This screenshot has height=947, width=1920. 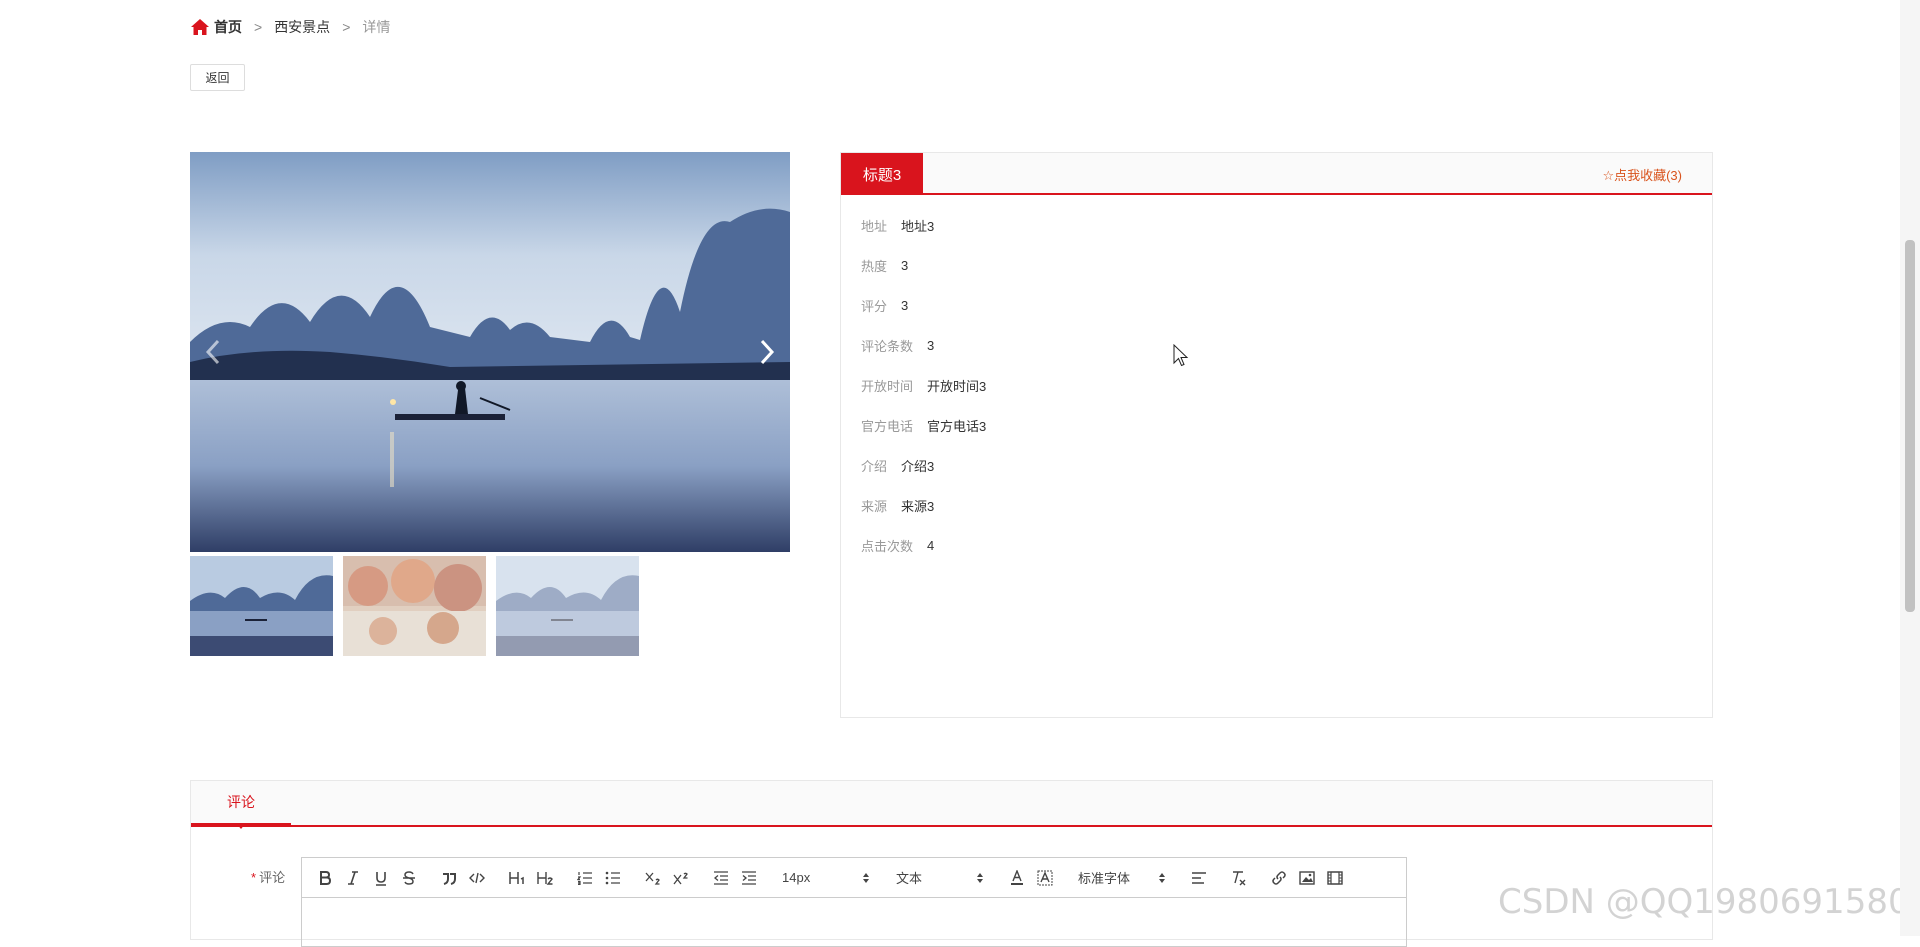 I want to click on blockquote-button, so click(x=449, y=878).